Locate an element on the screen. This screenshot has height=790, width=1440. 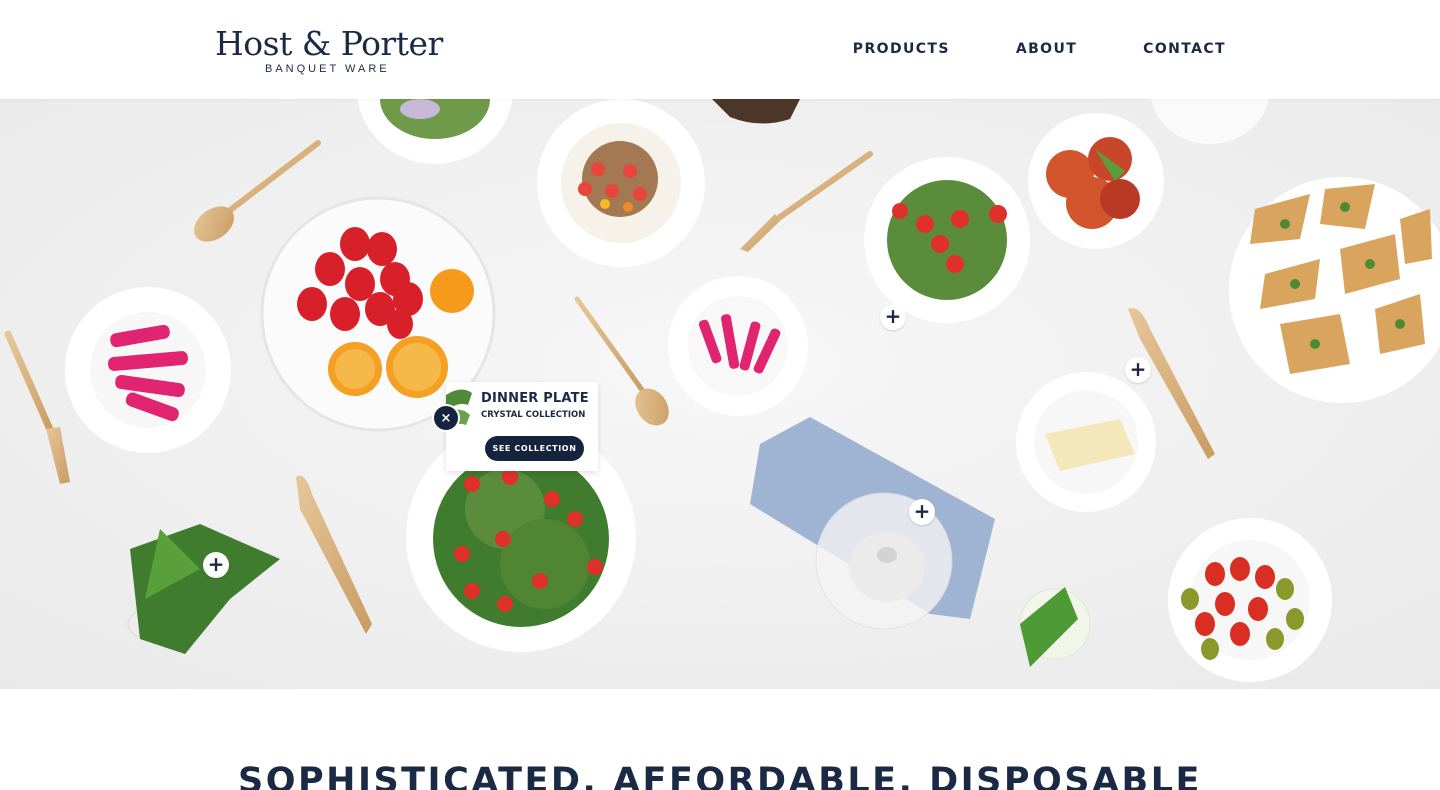
brand-logo: Host & Porter BANQUET WARE is located at coordinates (337, 52).